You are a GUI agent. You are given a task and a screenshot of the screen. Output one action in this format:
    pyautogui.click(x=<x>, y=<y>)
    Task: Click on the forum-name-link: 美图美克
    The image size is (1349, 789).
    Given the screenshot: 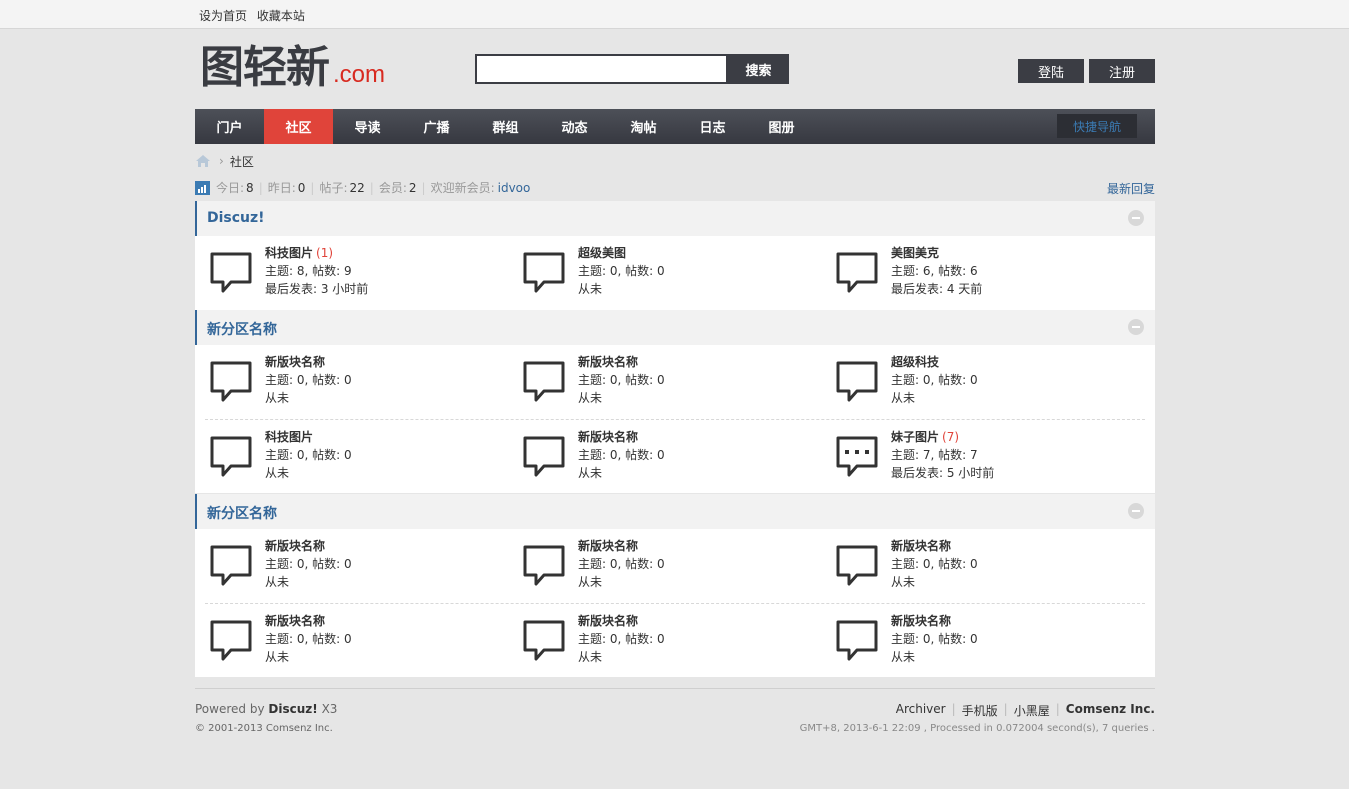 What is the action you would take?
    pyautogui.click(x=915, y=253)
    